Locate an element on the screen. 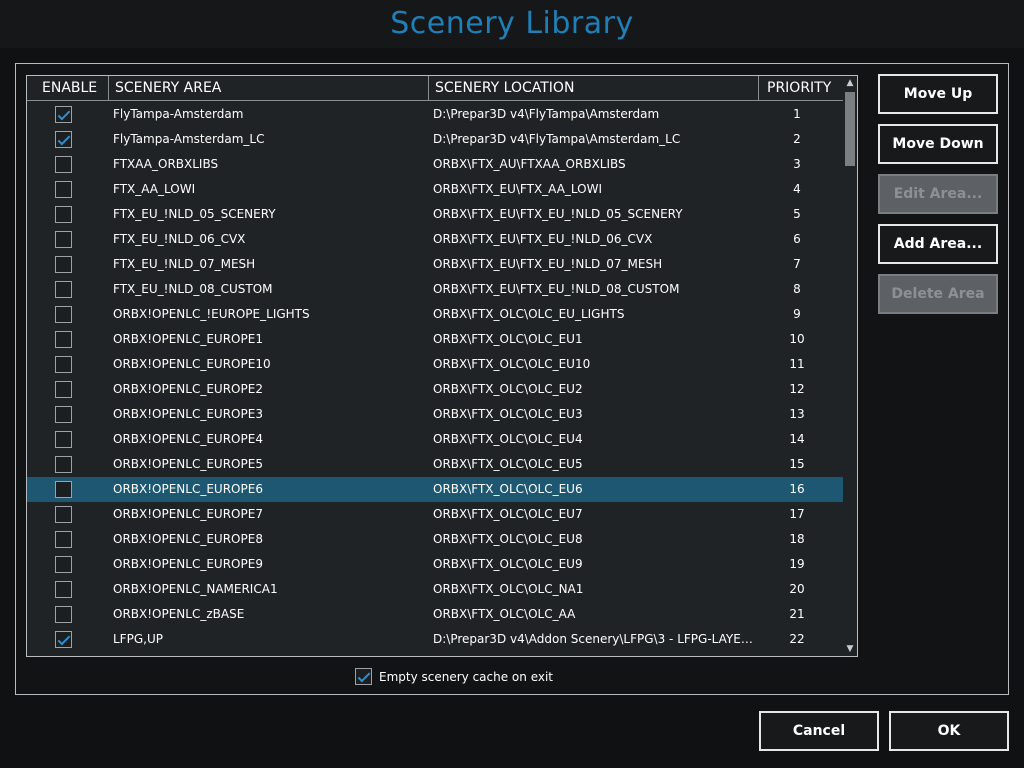 The image size is (1024, 768). ok-button: OK is located at coordinates (949, 731).